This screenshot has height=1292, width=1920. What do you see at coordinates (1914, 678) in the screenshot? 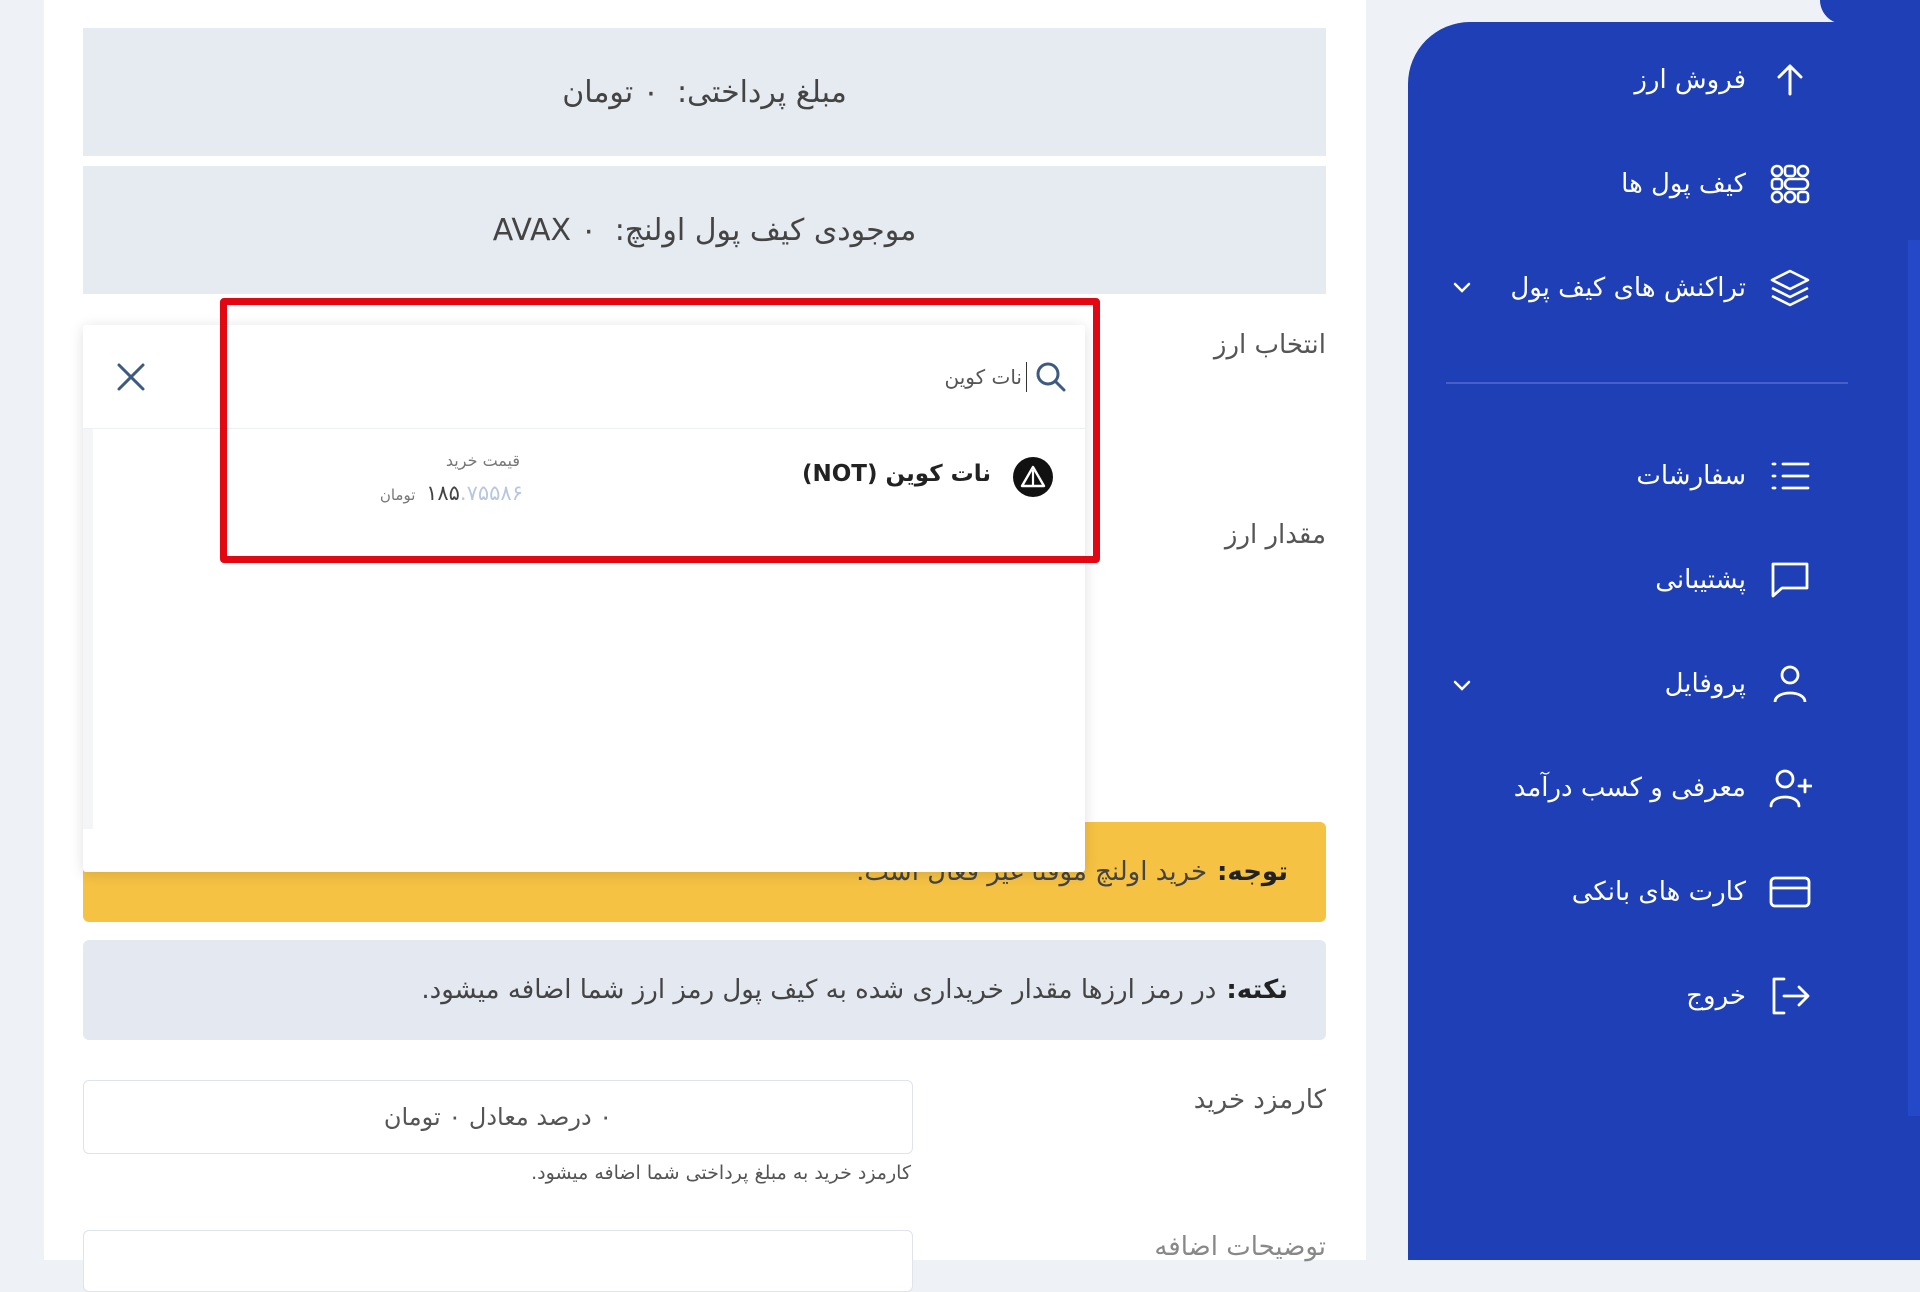
I see `sidebar-scrollbar` at bounding box center [1914, 678].